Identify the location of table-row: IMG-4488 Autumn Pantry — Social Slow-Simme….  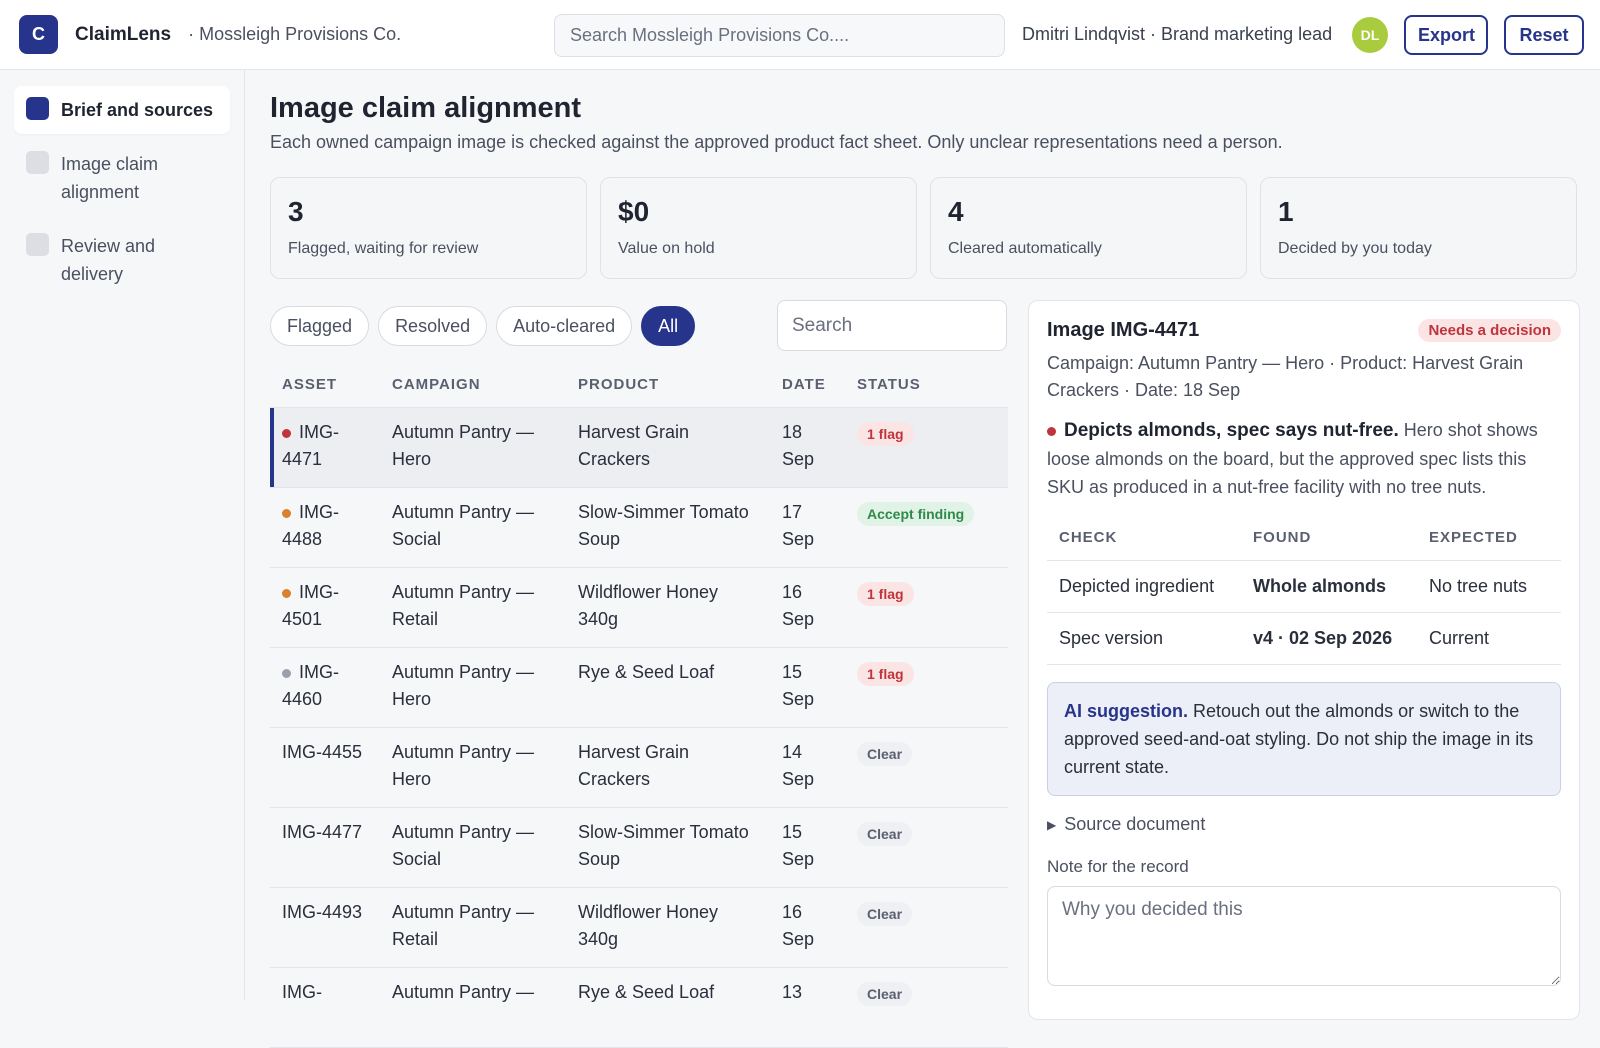
(639, 527).